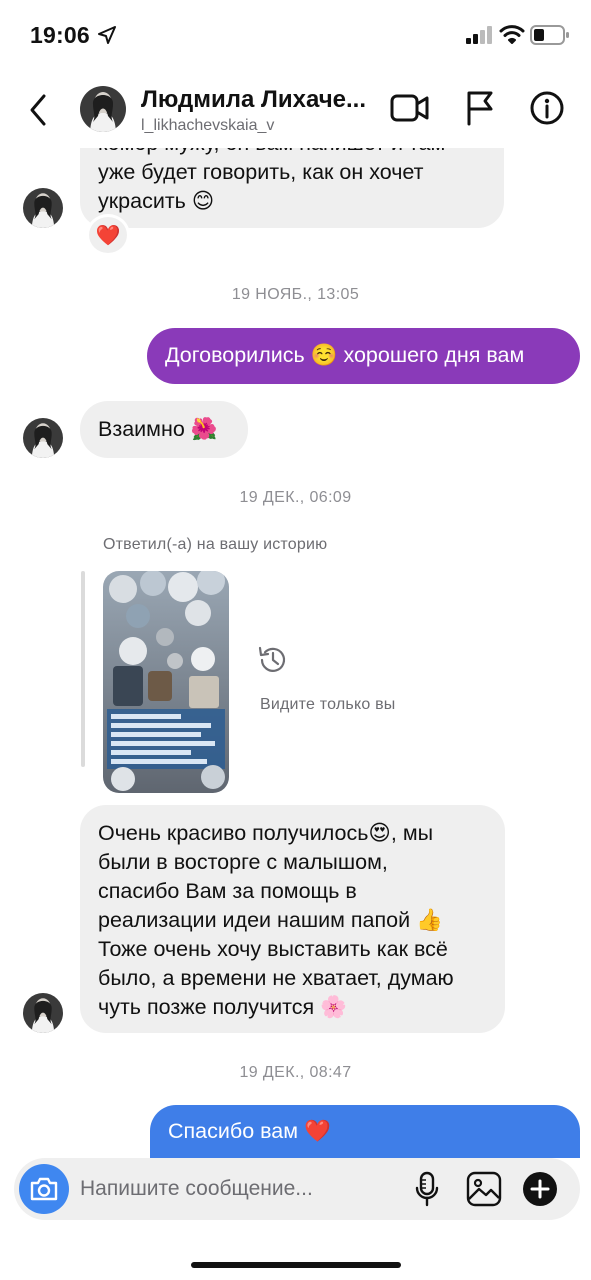 This screenshot has height=1280, width=591. What do you see at coordinates (295, 35) in the screenshot?
I see `status-bar: 19:06` at bounding box center [295, 35].